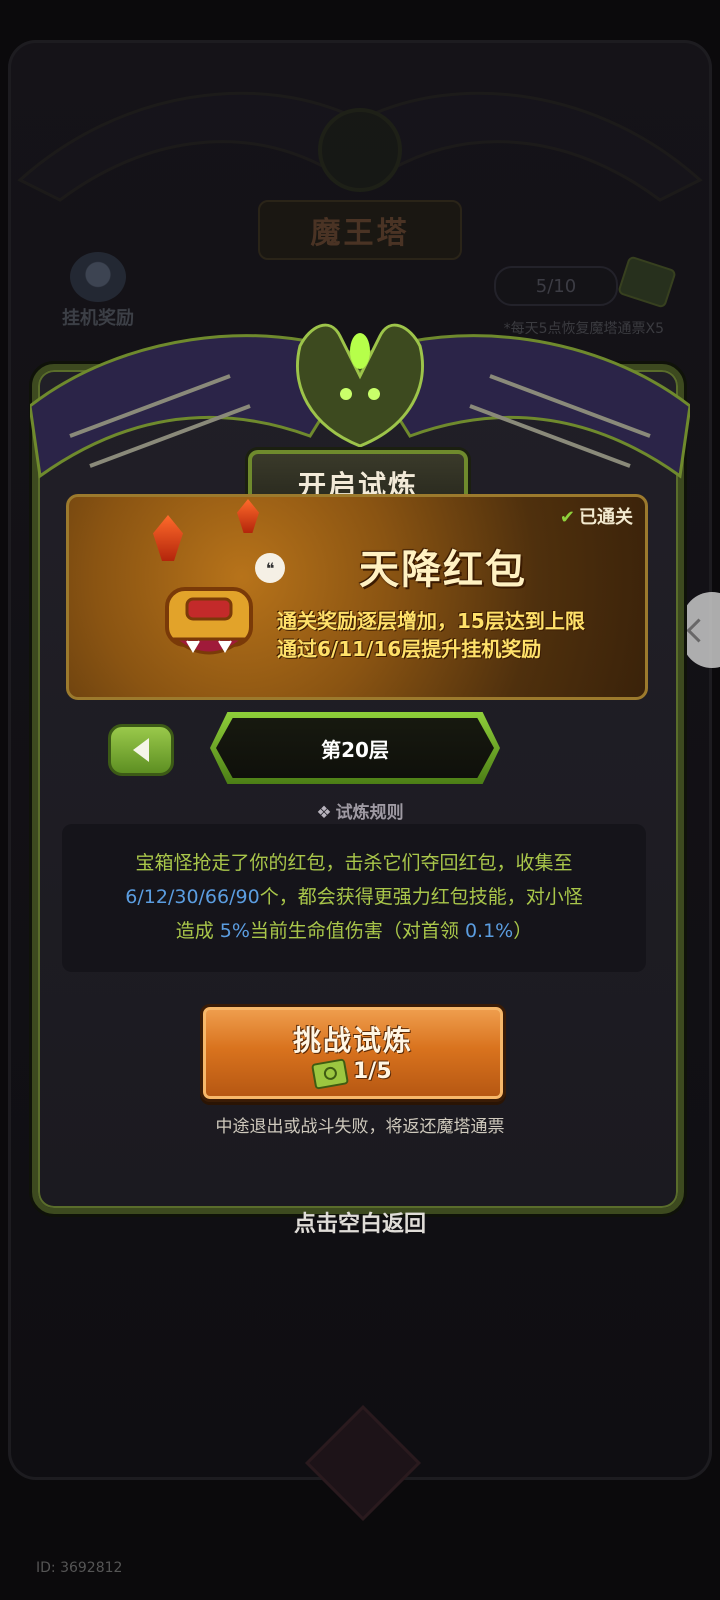 The width and height of the screenshot is (720, 1600). Describe the element at coordinates (523, 931) in the screenshot. I see `rules-line3-suffix: ）` at that location.